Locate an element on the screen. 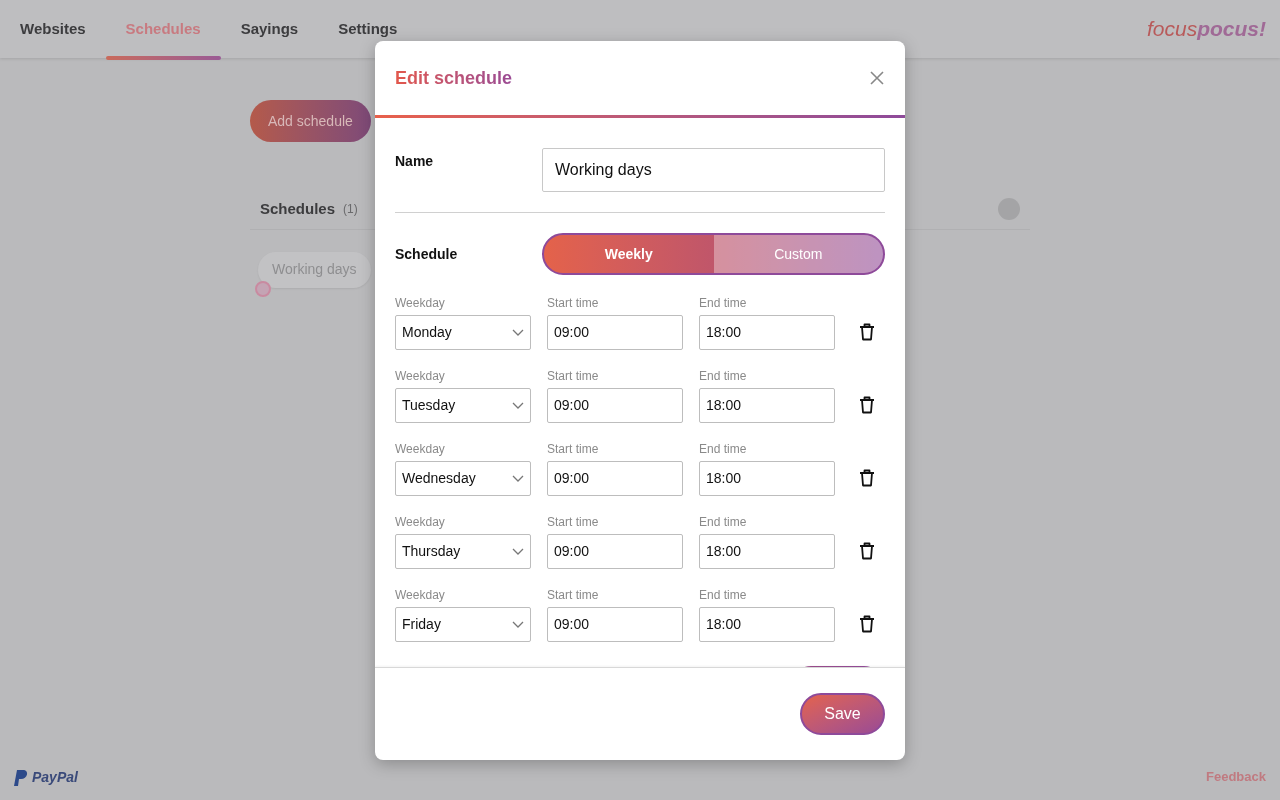 Image resolution: width=1280 pixels, height=800 pixels. weekday-select: Thursday is located at coordinates (463, 551).